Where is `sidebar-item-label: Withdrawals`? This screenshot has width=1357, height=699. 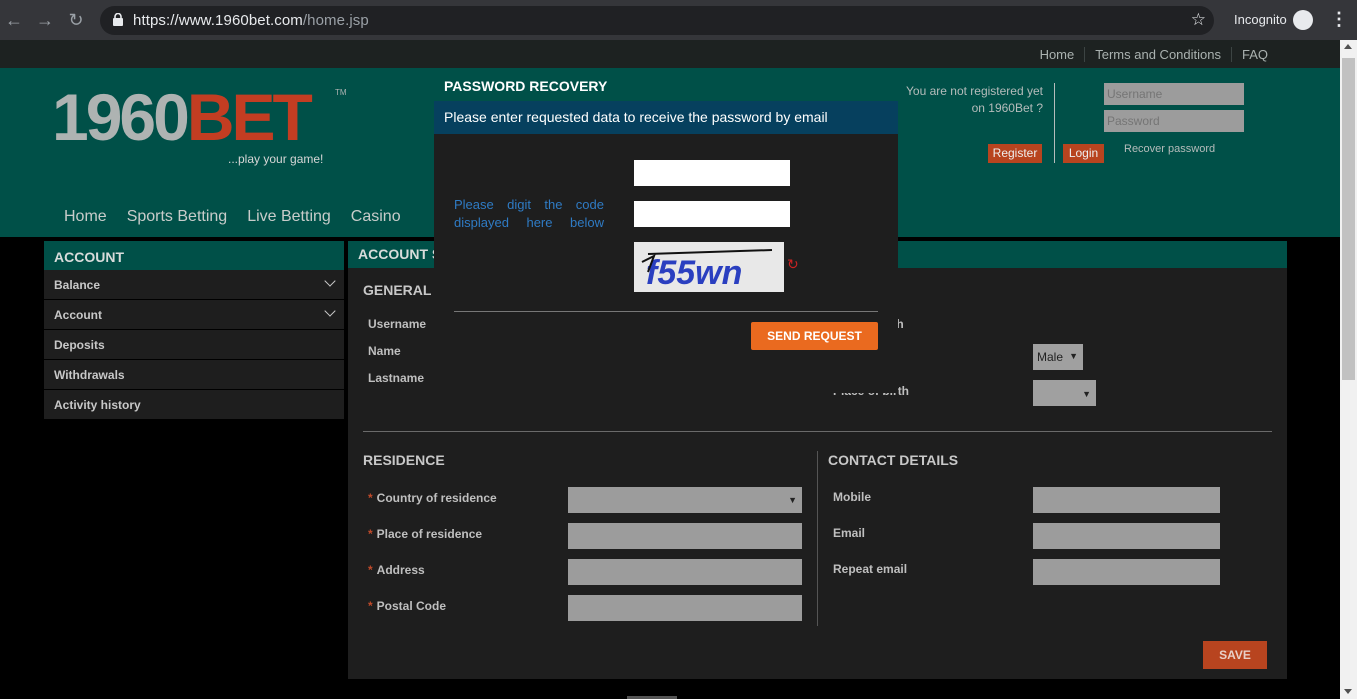
sidebar-item-label: Withdrawals is located at coordinates (89, 375).